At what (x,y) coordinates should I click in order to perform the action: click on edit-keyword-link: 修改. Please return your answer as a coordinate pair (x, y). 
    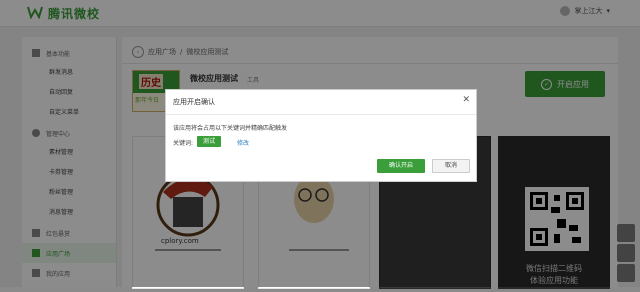
    Looking at the image, I should click on (243, 142).